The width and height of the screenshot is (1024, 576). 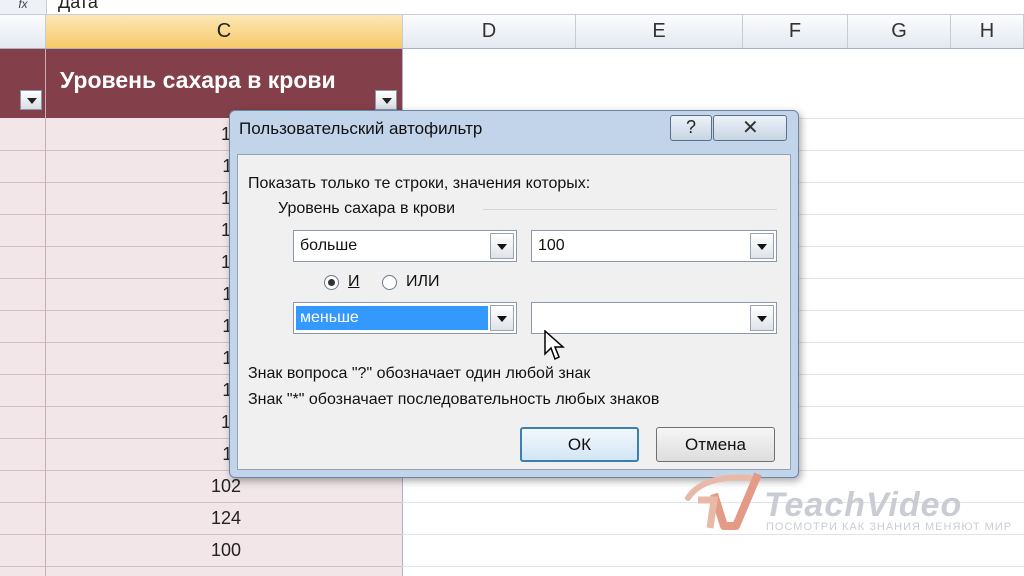 I want to click on column-header-d: D, so click(x=489, y=31).